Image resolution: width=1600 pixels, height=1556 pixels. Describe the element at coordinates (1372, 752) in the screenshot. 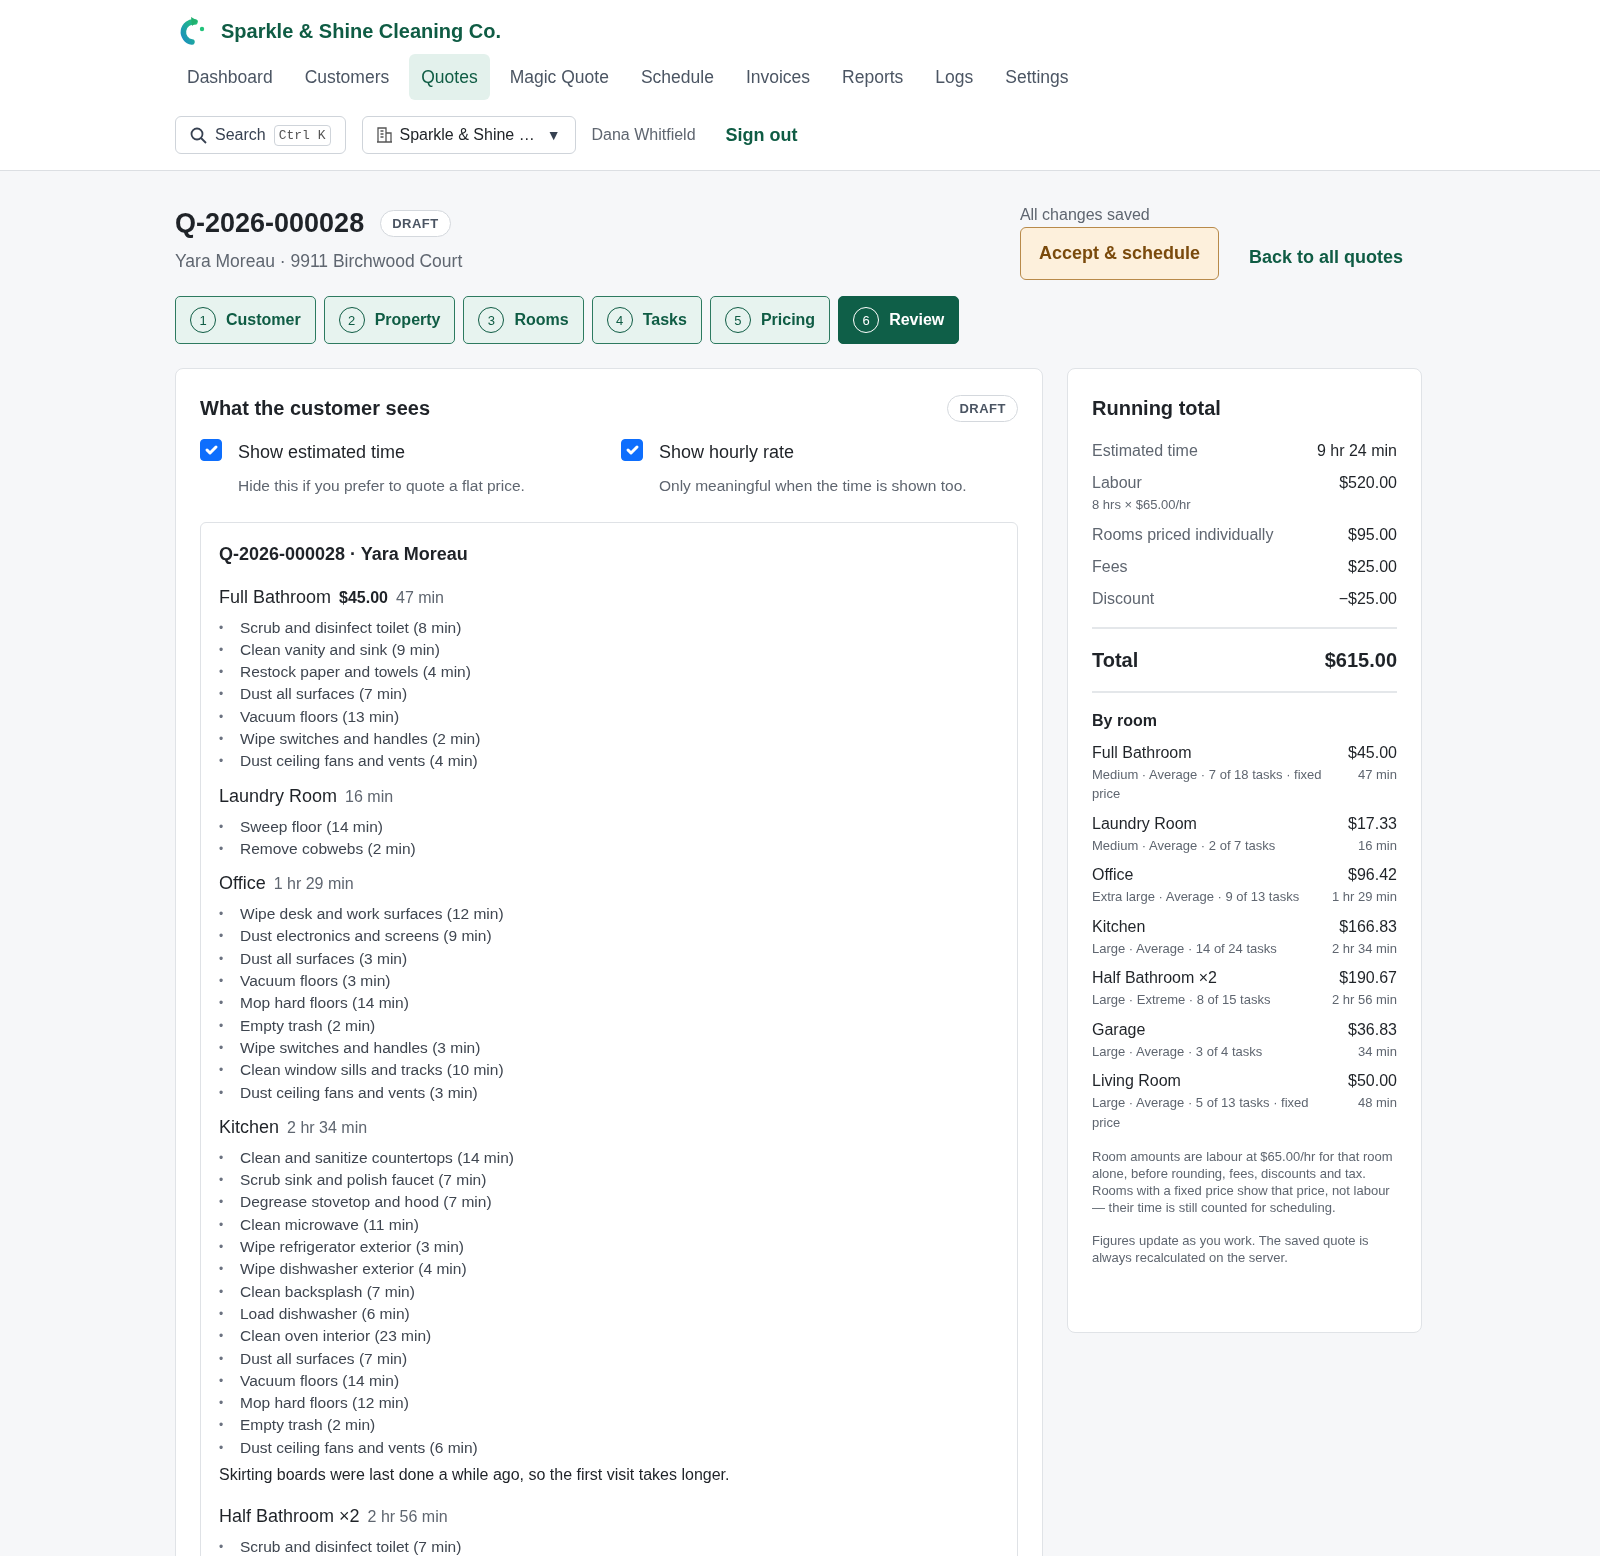

I see `room-price: $45.00` at that location.